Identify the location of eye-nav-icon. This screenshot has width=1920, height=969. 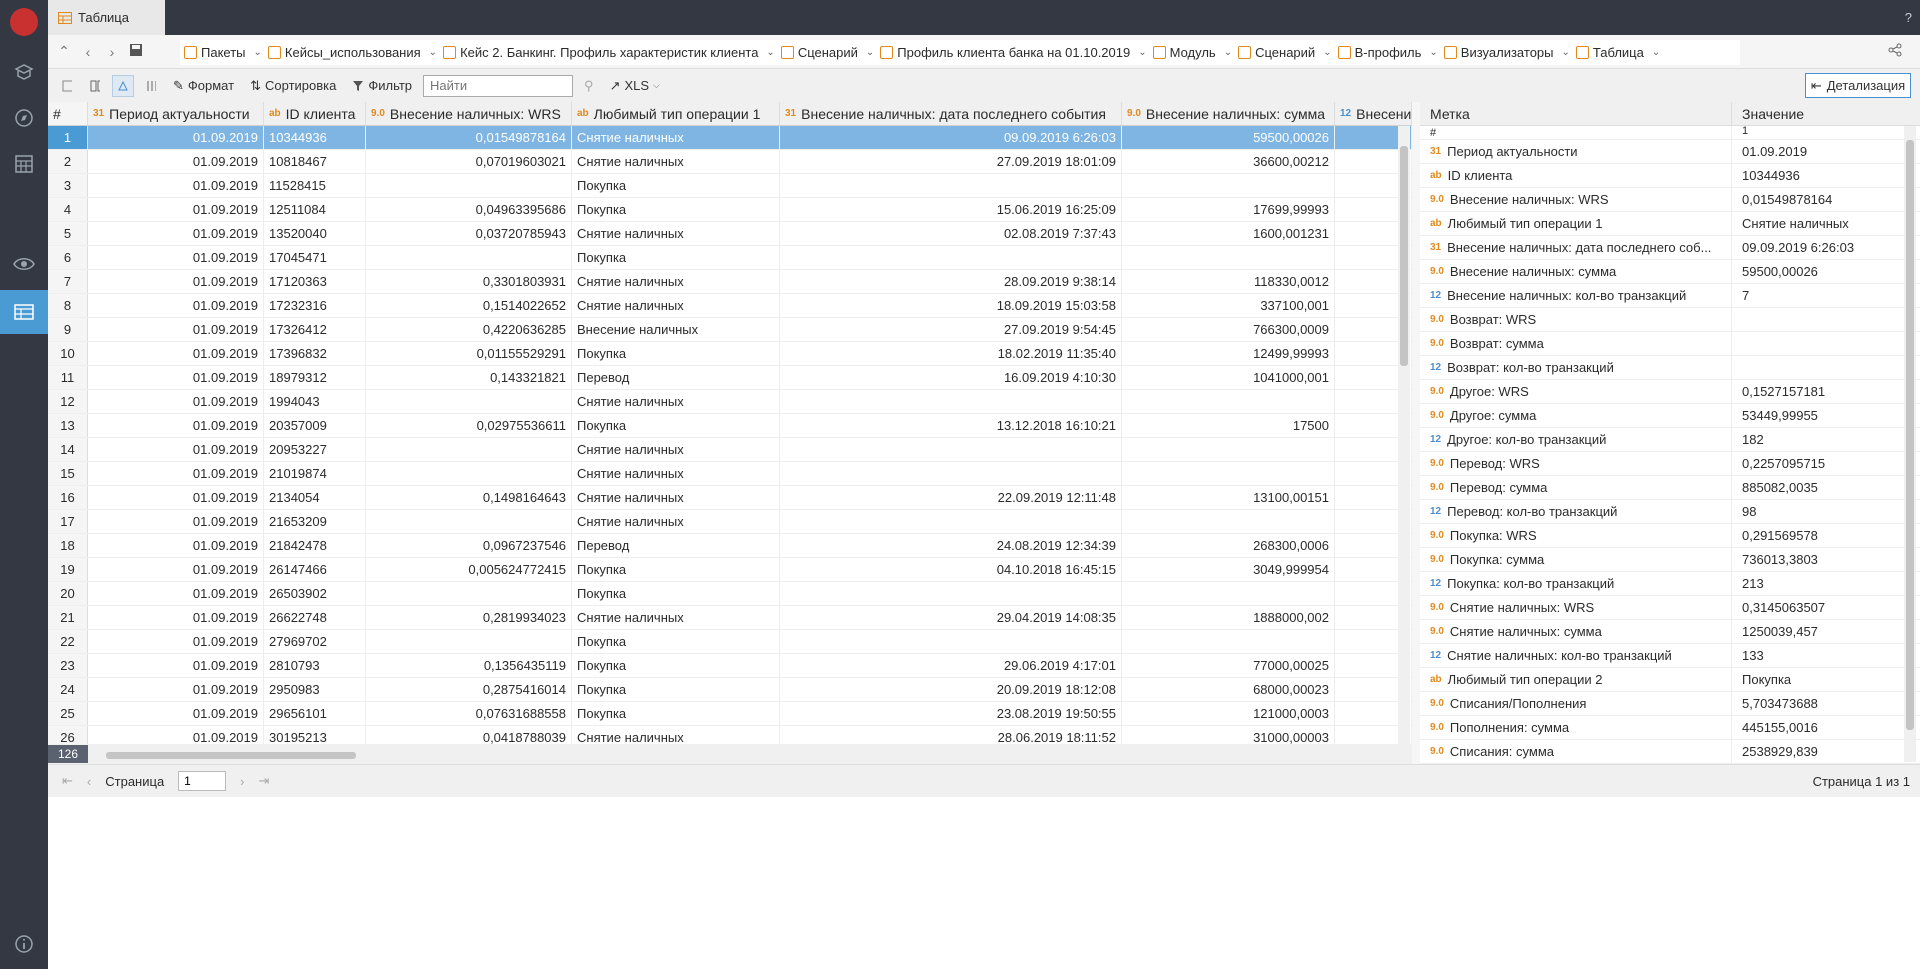
(24, 264).